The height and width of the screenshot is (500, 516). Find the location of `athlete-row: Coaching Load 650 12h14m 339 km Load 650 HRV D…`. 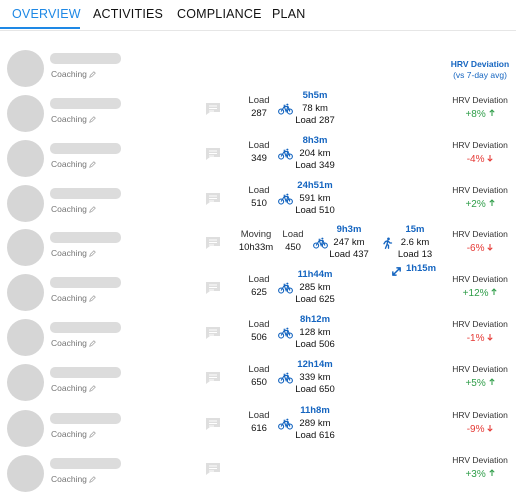

athlete-row: Coaching Load 650 12h14m 339 km Load 650 HRV D… is located at coordinates (258, 382).